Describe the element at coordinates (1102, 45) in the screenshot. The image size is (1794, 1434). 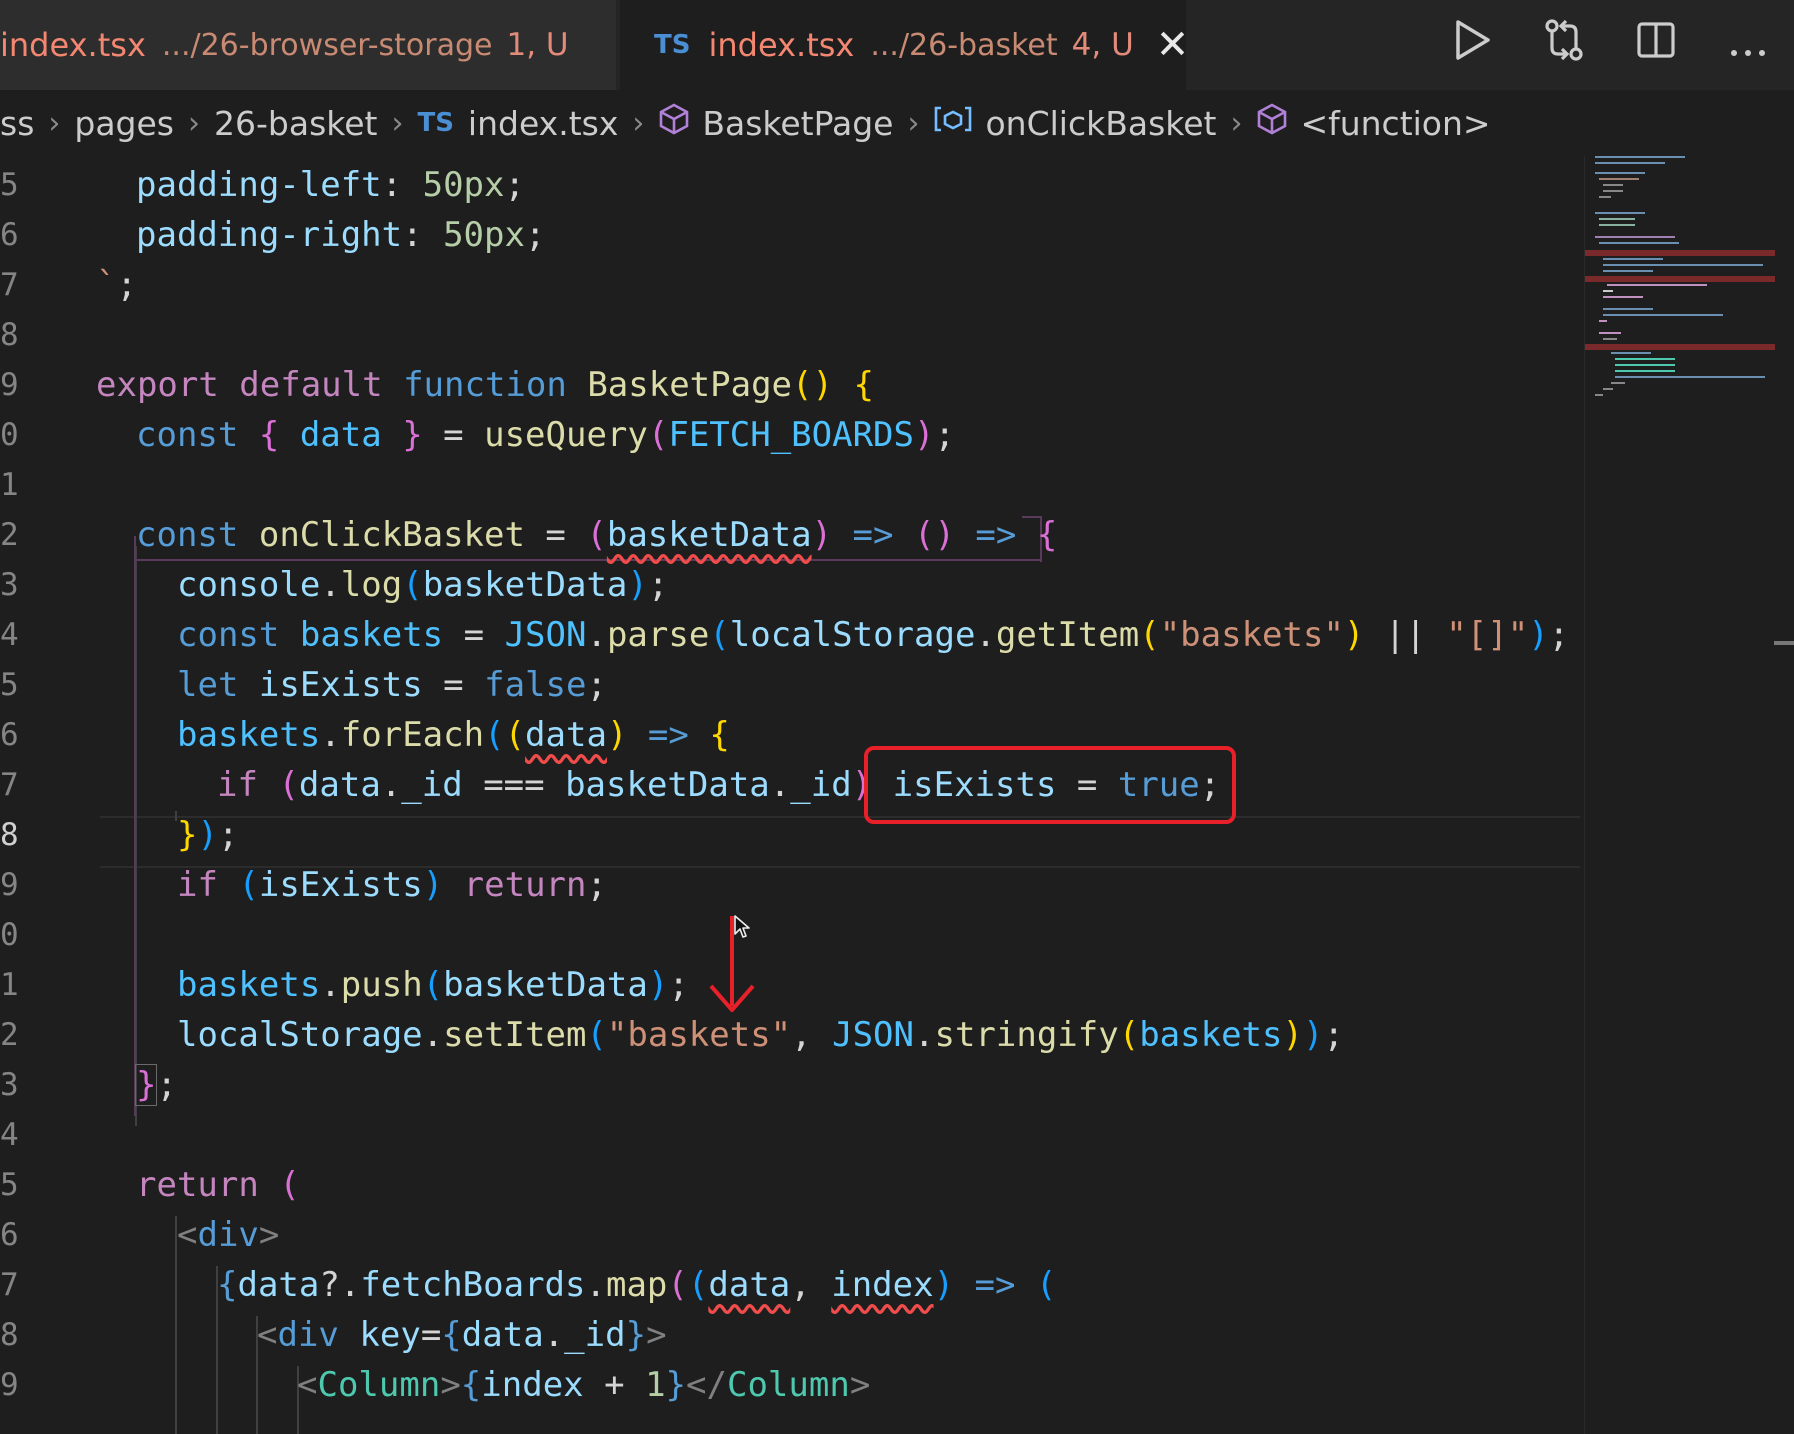
I see `tab-file-status: 4, U` at that location.